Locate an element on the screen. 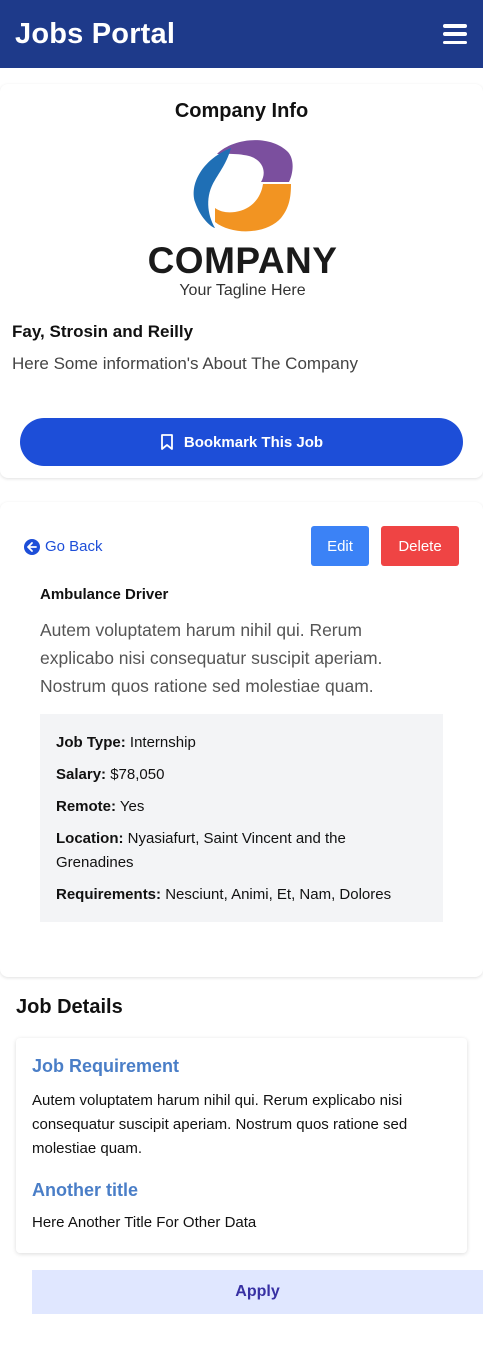  delete-button: Delete is located at coordinates (420, 546).